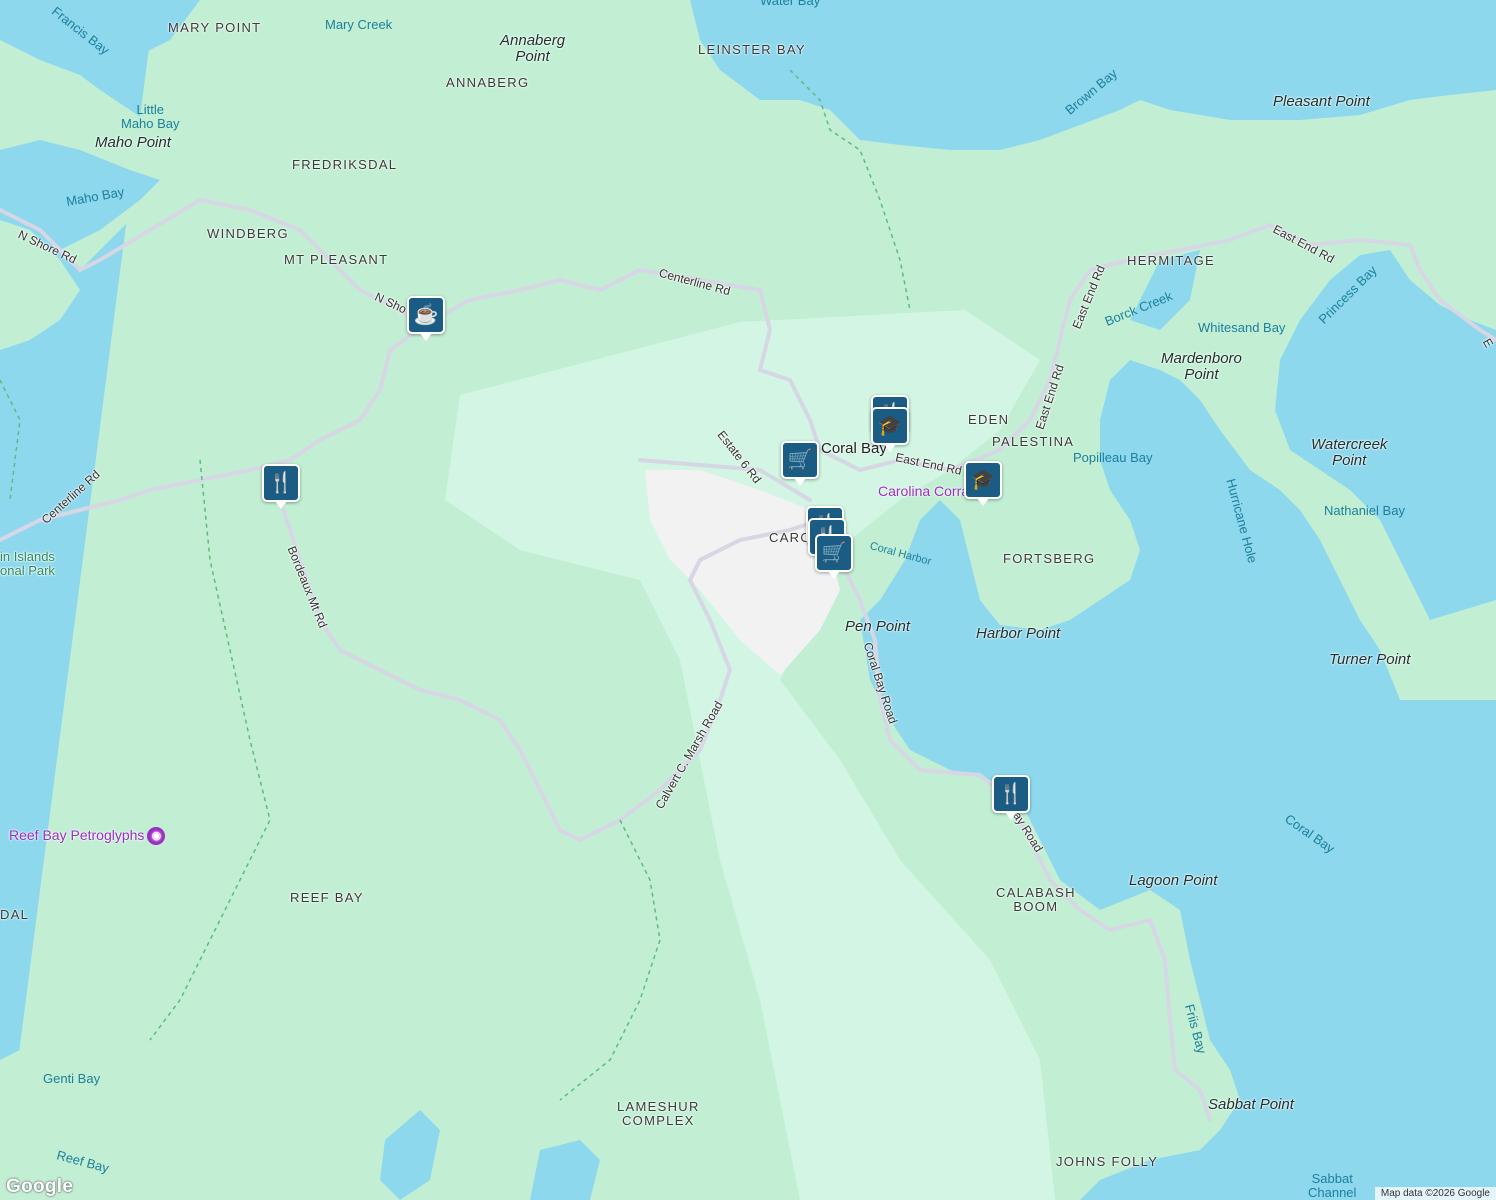 The width and height of the screenshot is (1496, 1200). What do you see at coordinates (40, 1186) in the screenshot?
I see `google-logo: Google` at bounding box center [40, 1186].